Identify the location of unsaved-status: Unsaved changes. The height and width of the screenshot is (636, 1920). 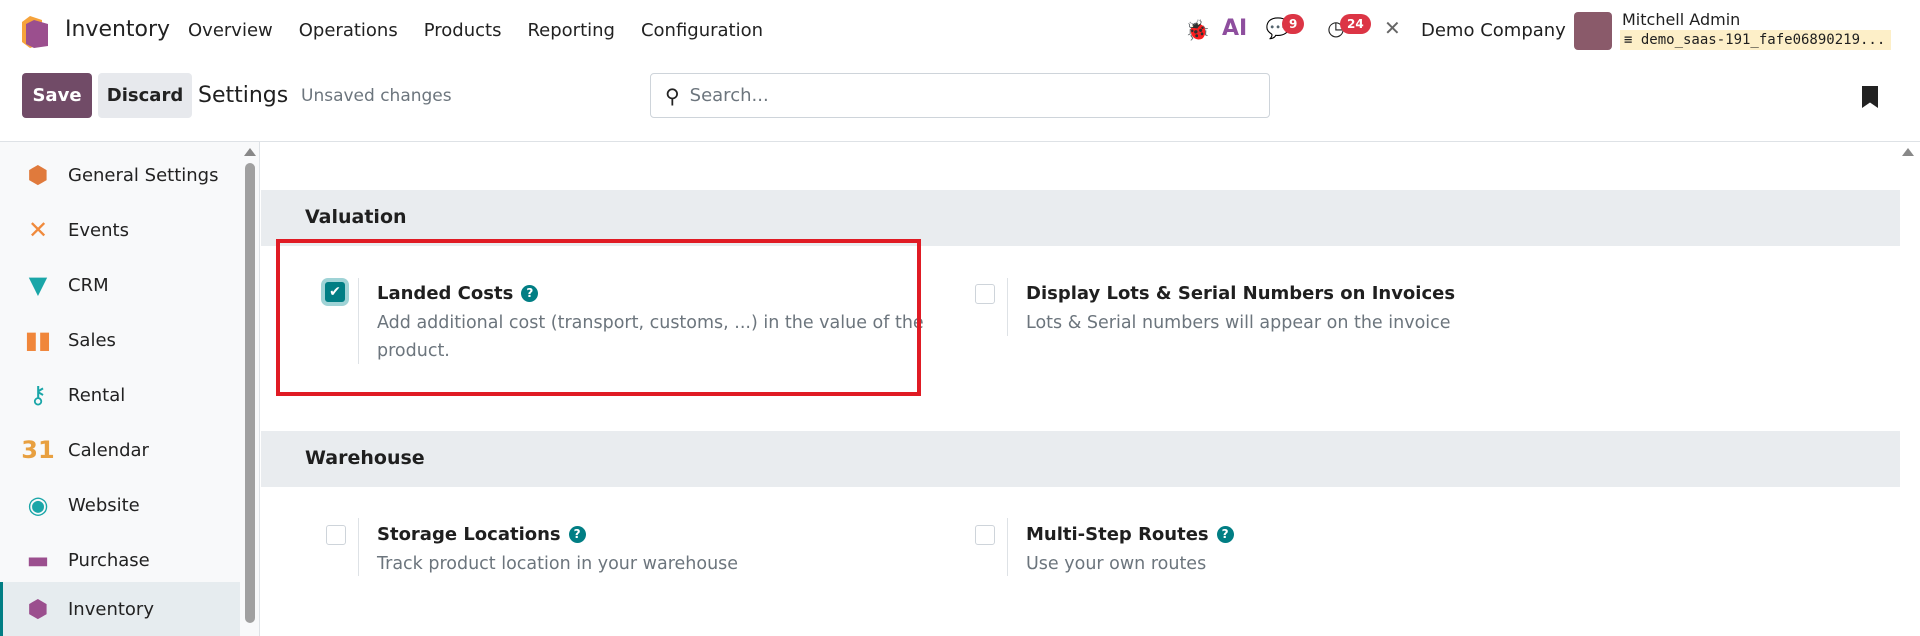
(376, 96).